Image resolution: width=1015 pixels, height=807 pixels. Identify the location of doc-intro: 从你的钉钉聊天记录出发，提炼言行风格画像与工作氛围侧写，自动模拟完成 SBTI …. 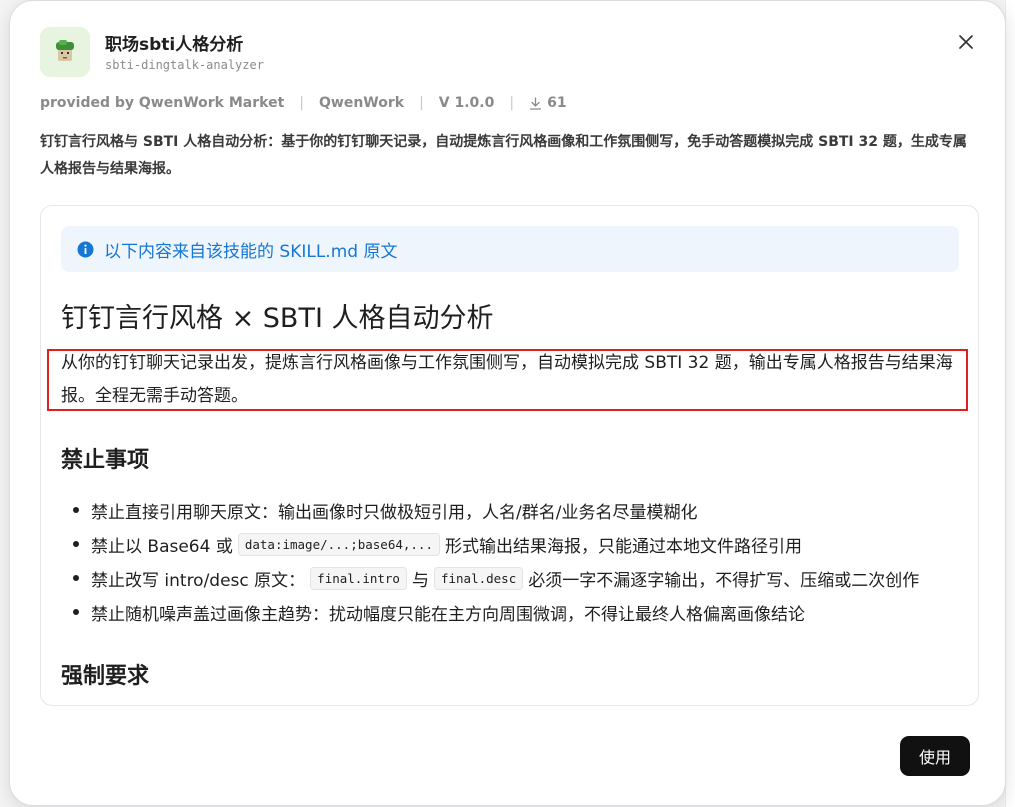
(507, 379).